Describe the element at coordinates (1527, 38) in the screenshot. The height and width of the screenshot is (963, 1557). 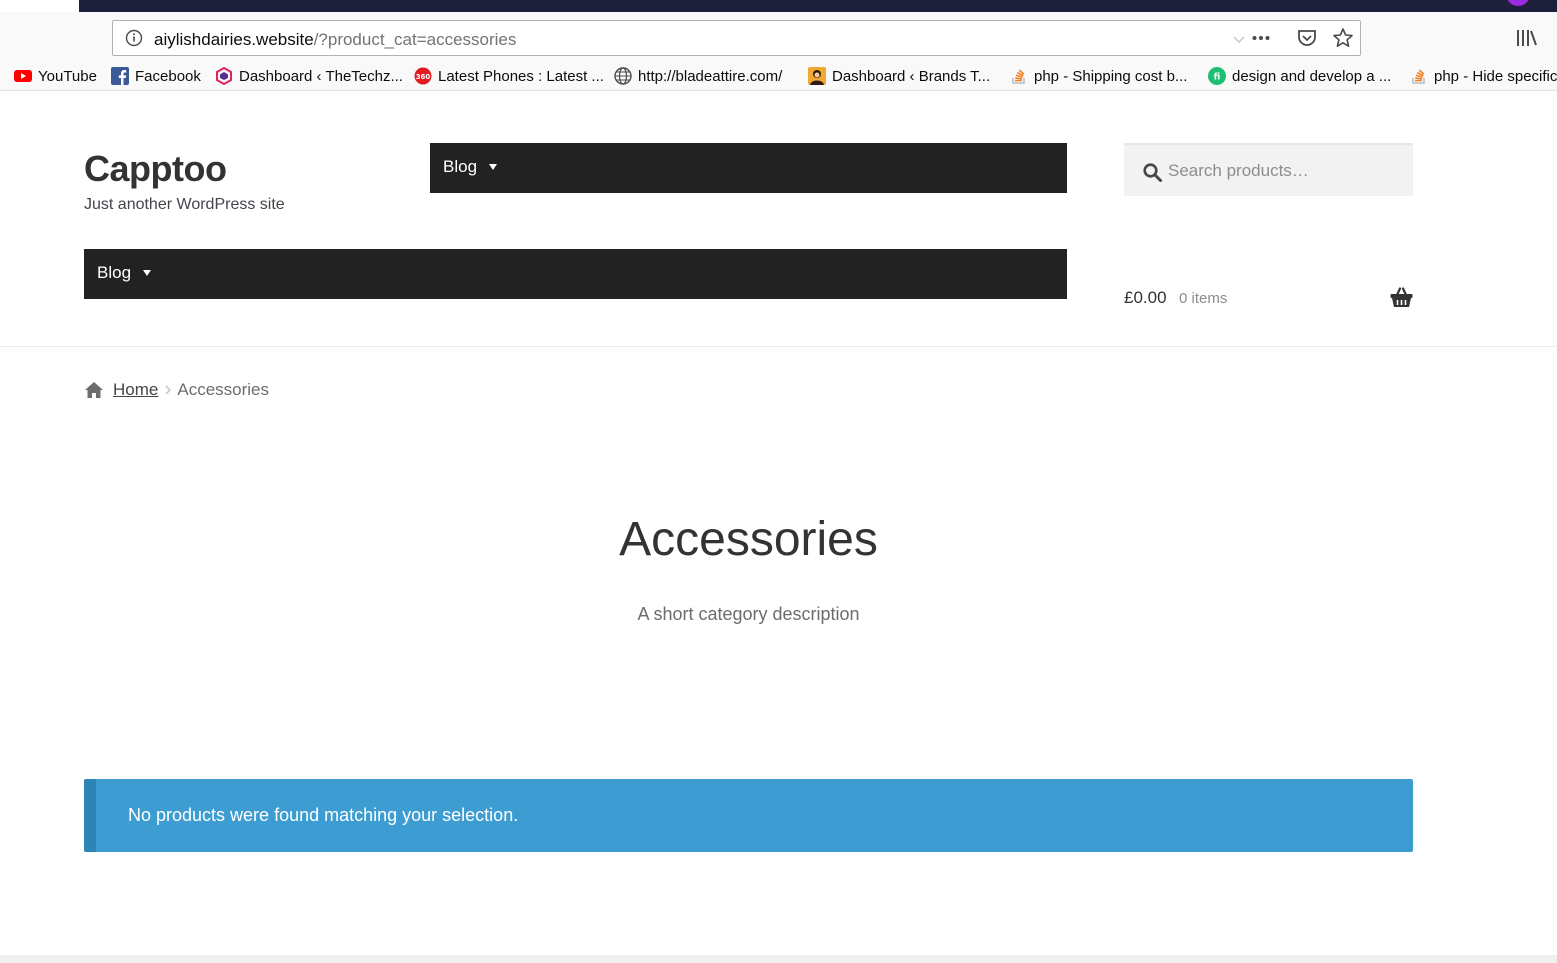
I see `library-icon` at that location.